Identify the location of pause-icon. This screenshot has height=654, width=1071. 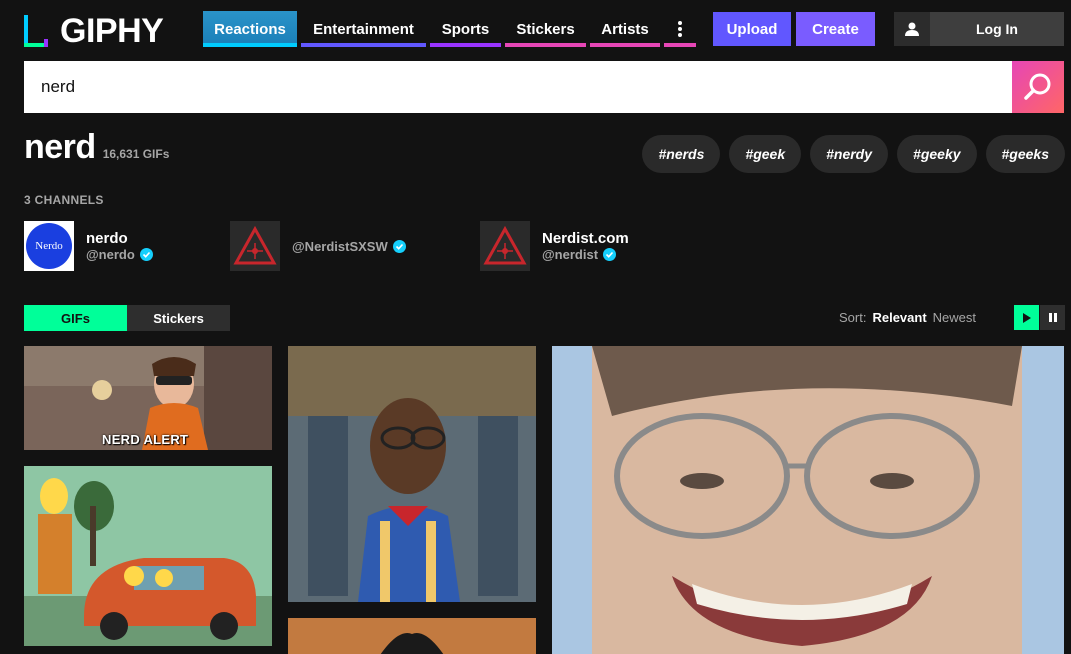
(1052, 317).